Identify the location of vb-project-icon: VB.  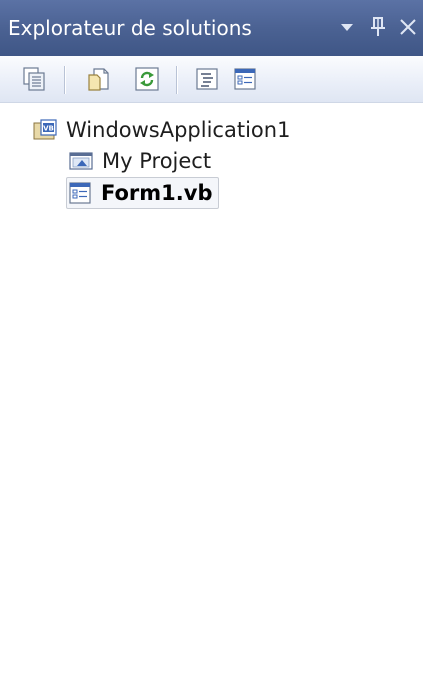
(45, 130).